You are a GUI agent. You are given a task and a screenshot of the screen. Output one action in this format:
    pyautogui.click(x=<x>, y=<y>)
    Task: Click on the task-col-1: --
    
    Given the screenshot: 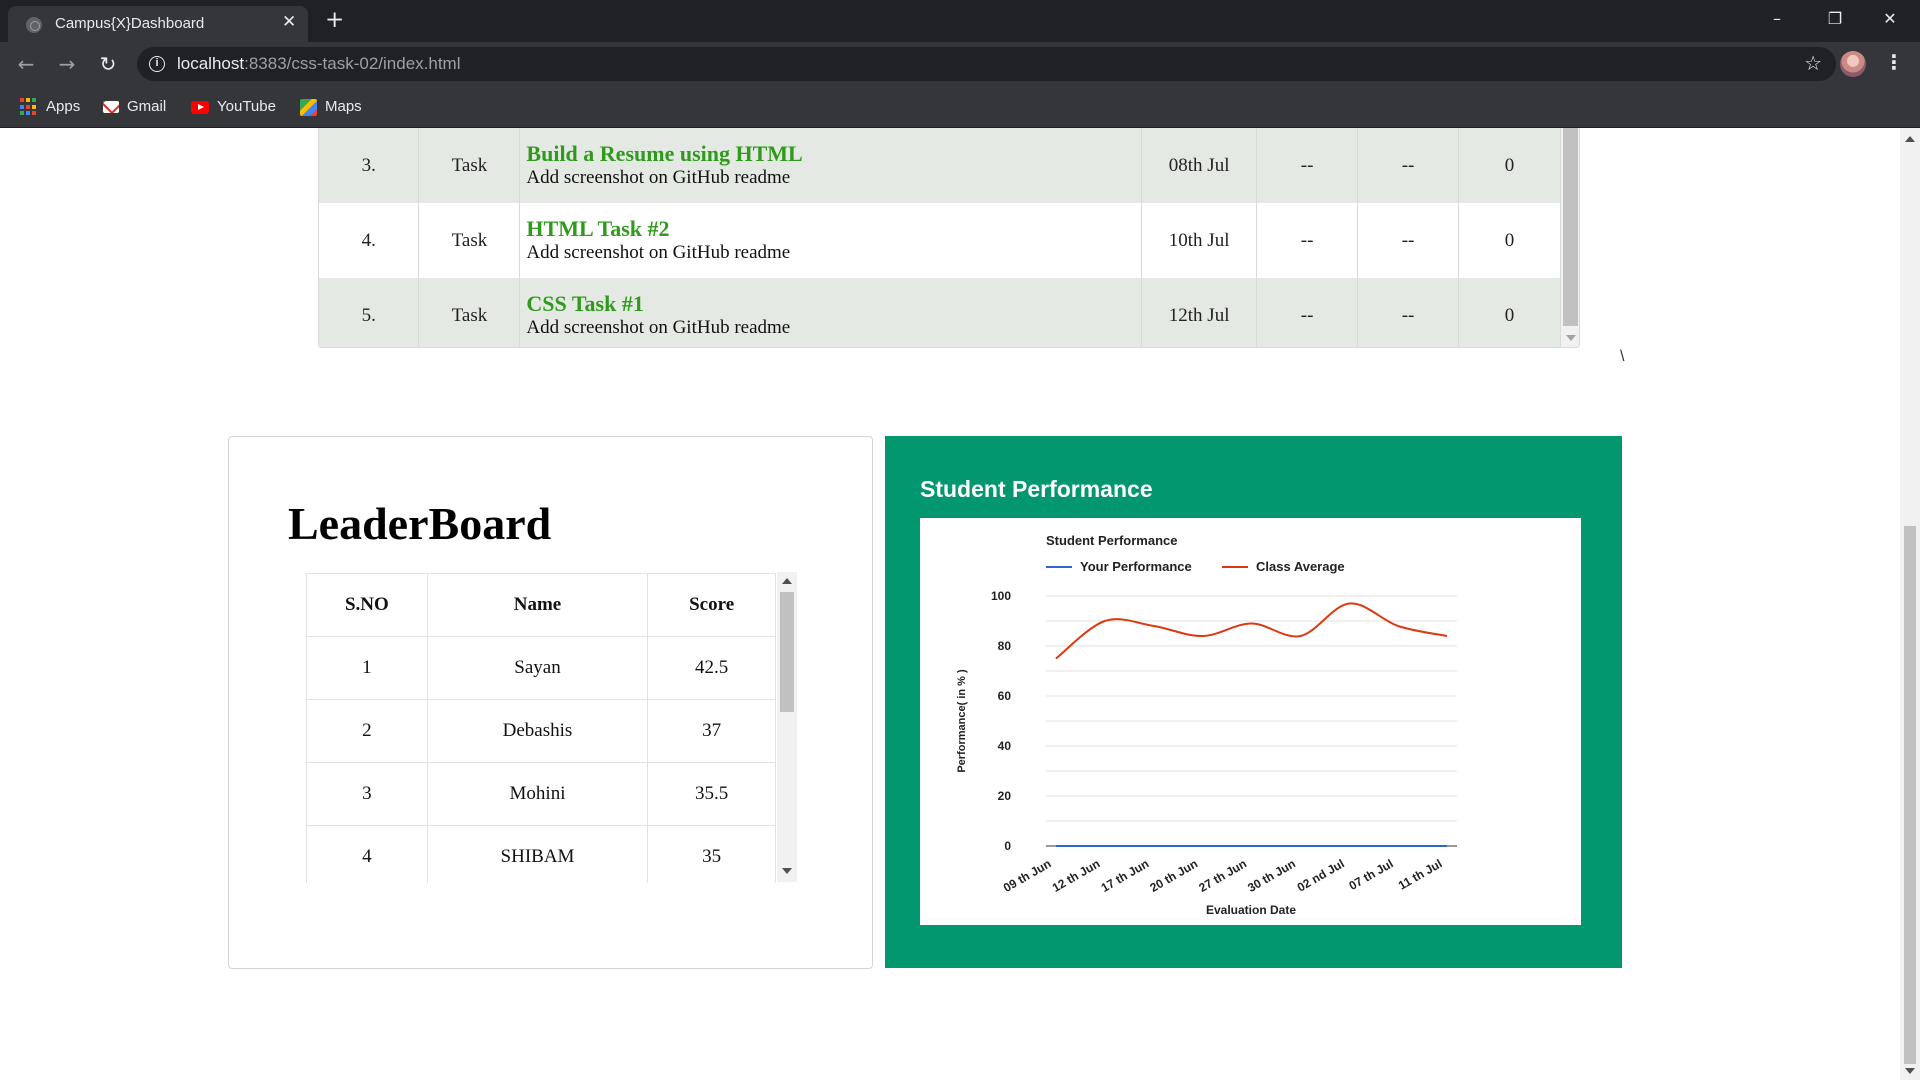 What is the action you would take?
    pyautogui.click(x=1307, y=240)
    